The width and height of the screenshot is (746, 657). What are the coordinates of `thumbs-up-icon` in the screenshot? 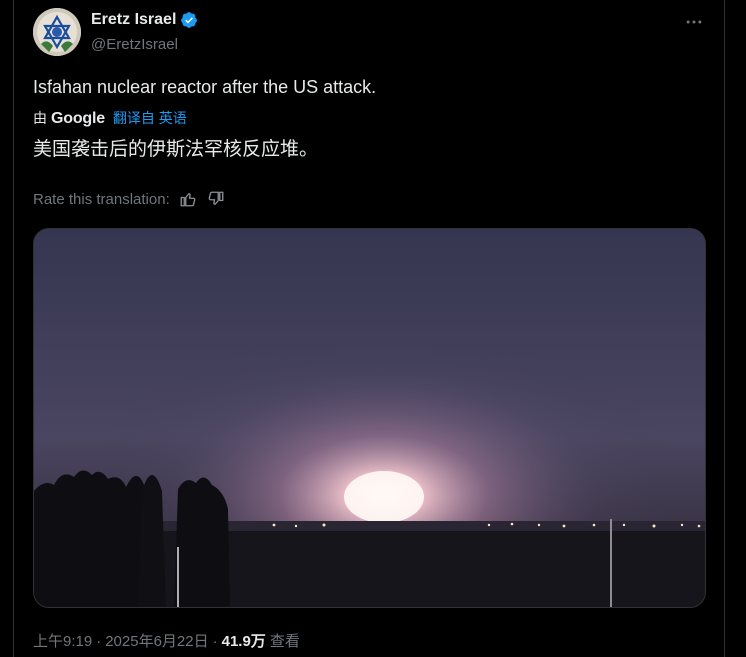 It's located at (188, 200).